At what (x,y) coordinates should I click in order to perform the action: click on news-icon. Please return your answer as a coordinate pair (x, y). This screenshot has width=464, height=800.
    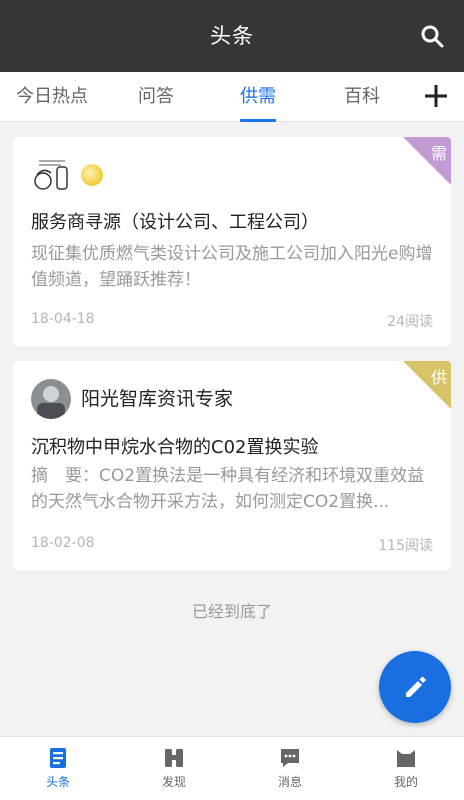
    Looking at the image, I should click on (58, 758).